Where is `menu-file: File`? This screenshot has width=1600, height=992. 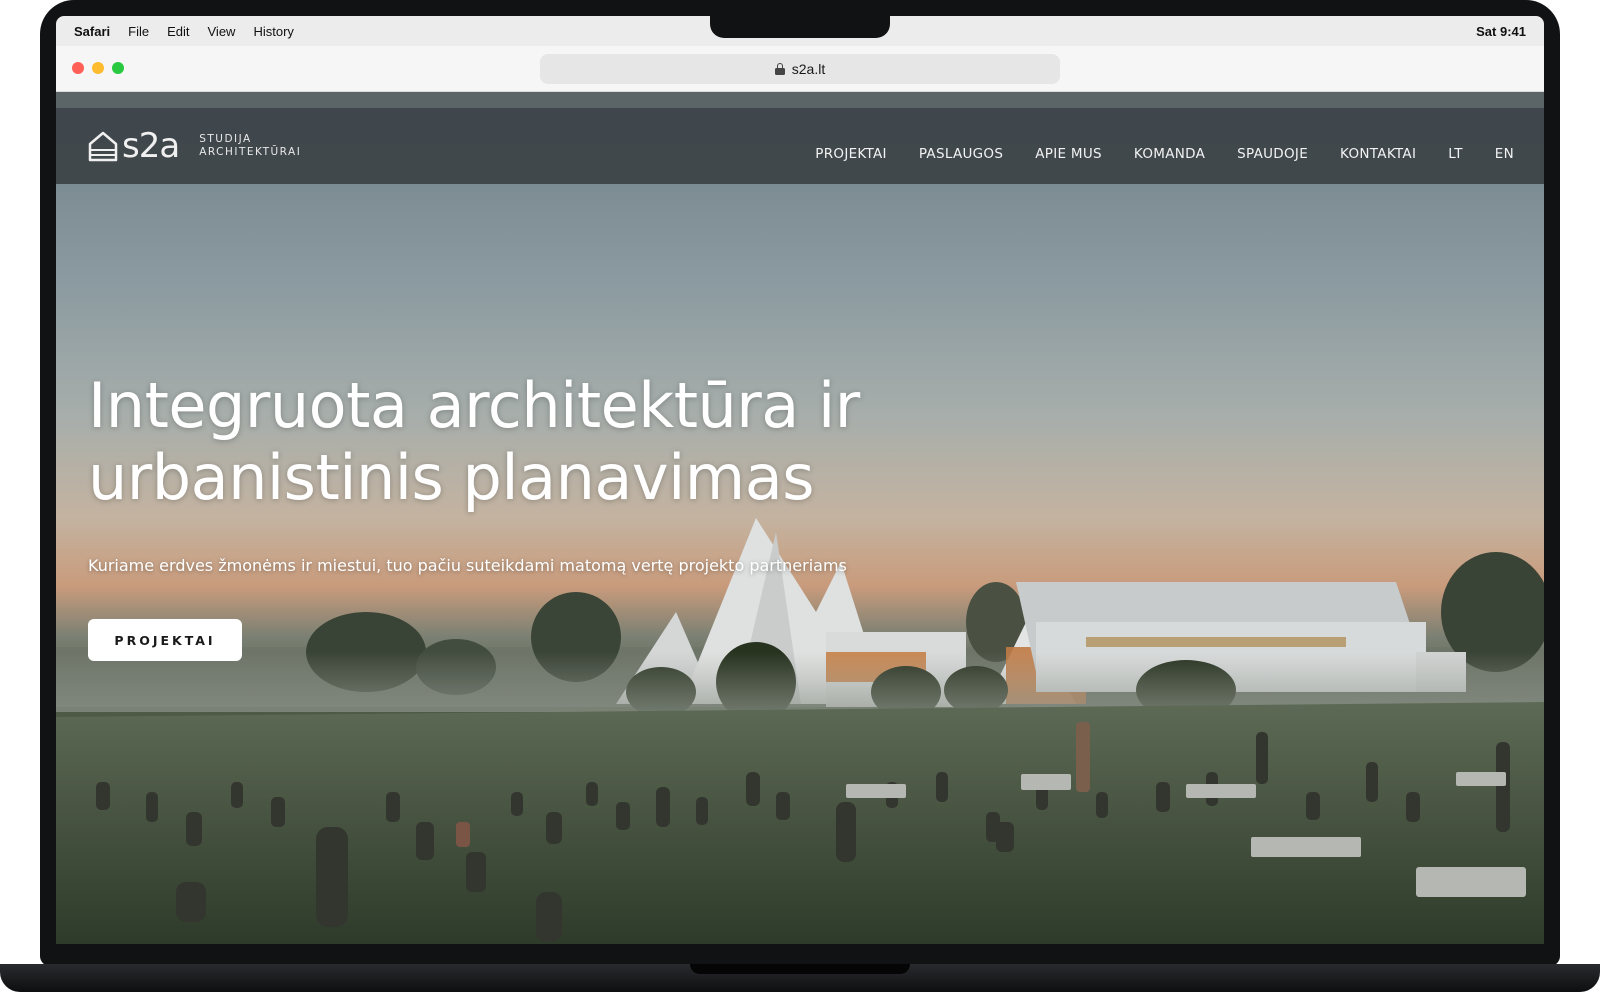 menu-file: File is located at coordinates (138, 31).